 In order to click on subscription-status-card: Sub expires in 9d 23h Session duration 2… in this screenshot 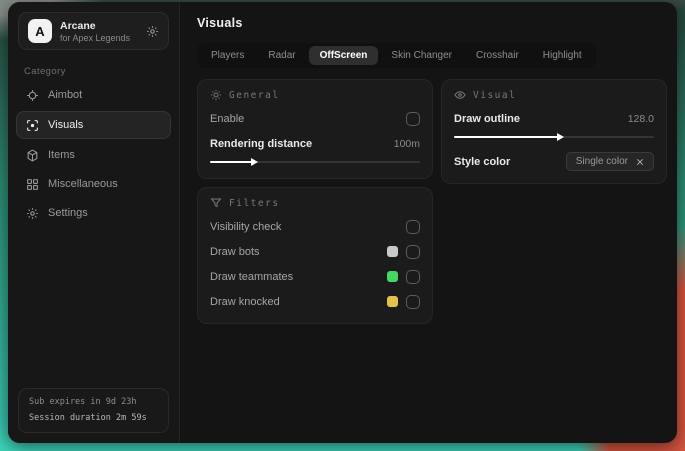, I will do `click(93, 410)`.